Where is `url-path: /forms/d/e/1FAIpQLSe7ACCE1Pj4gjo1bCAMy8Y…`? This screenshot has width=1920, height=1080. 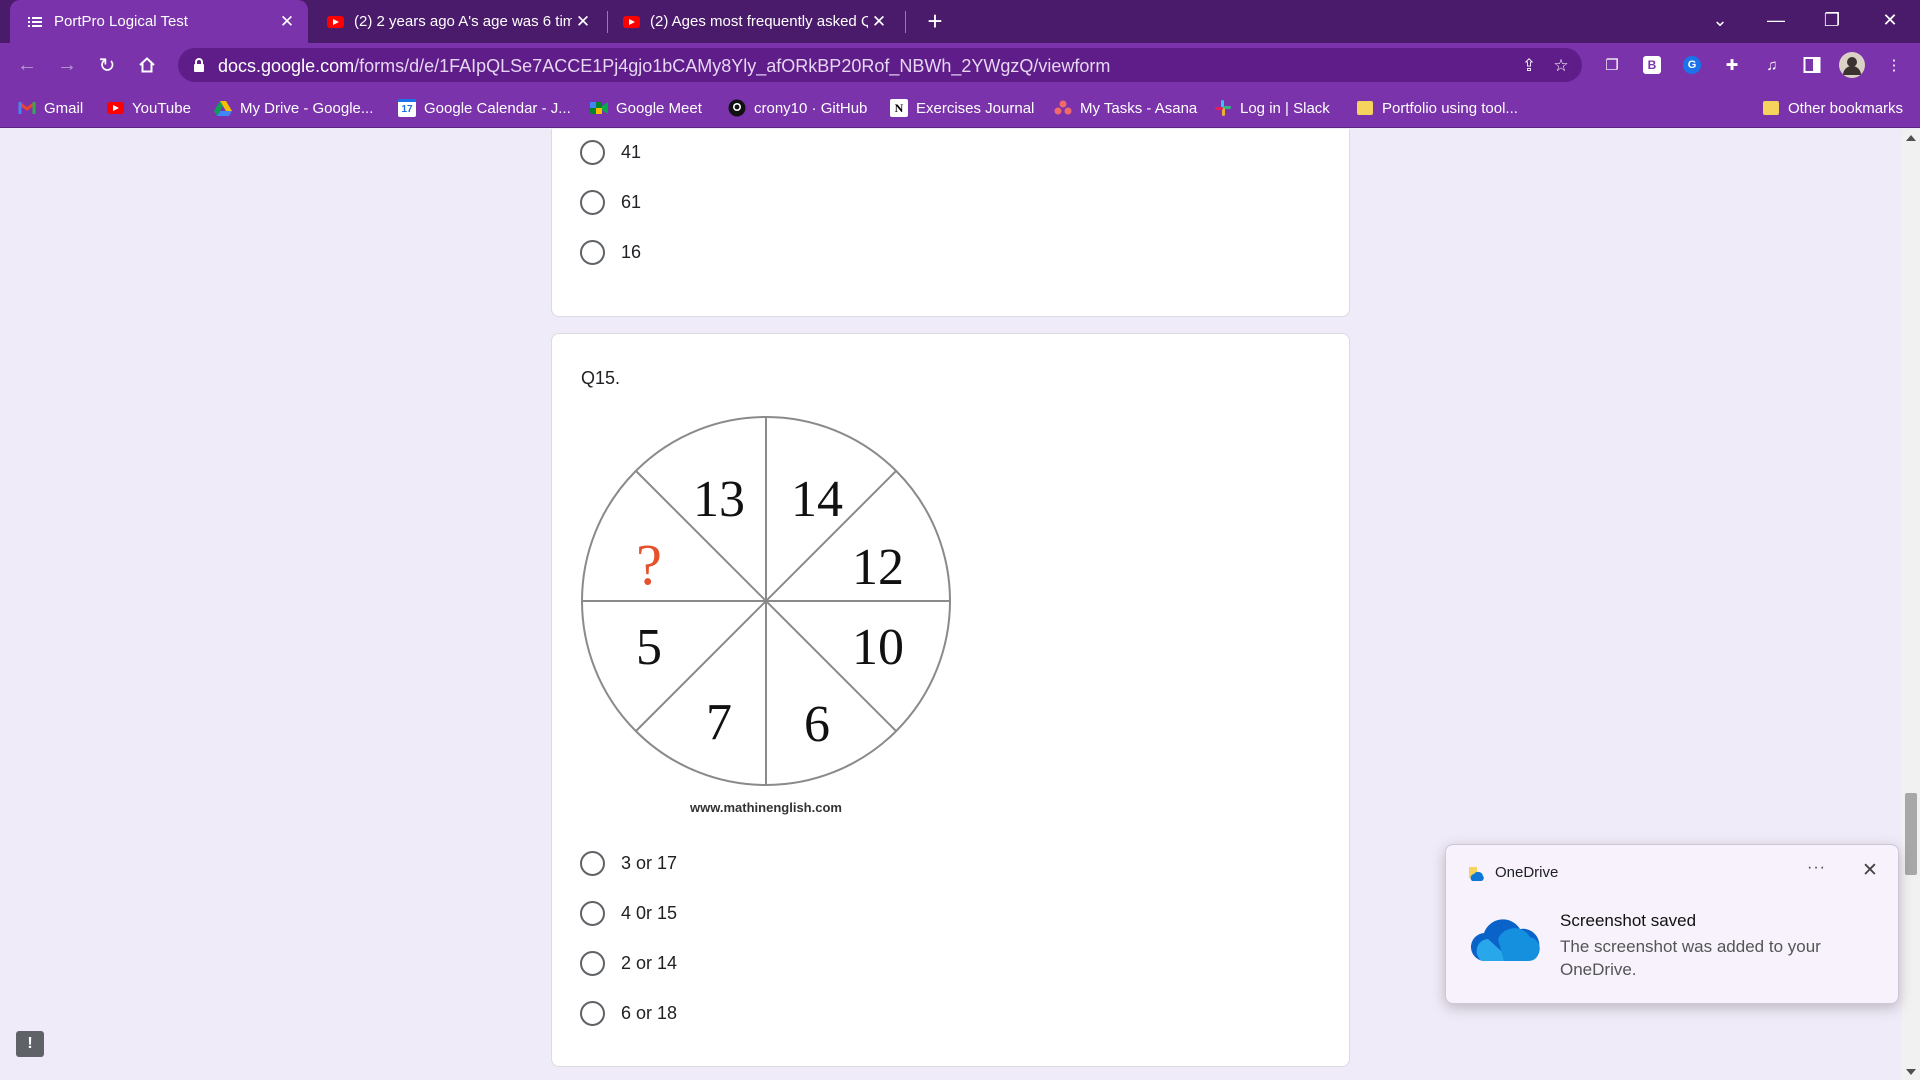
url-path: /forms/d/e/1FAIpQLSe7ACCE1Pj4gjo1bCAMy8Y… is located at coordinates (732, 66).